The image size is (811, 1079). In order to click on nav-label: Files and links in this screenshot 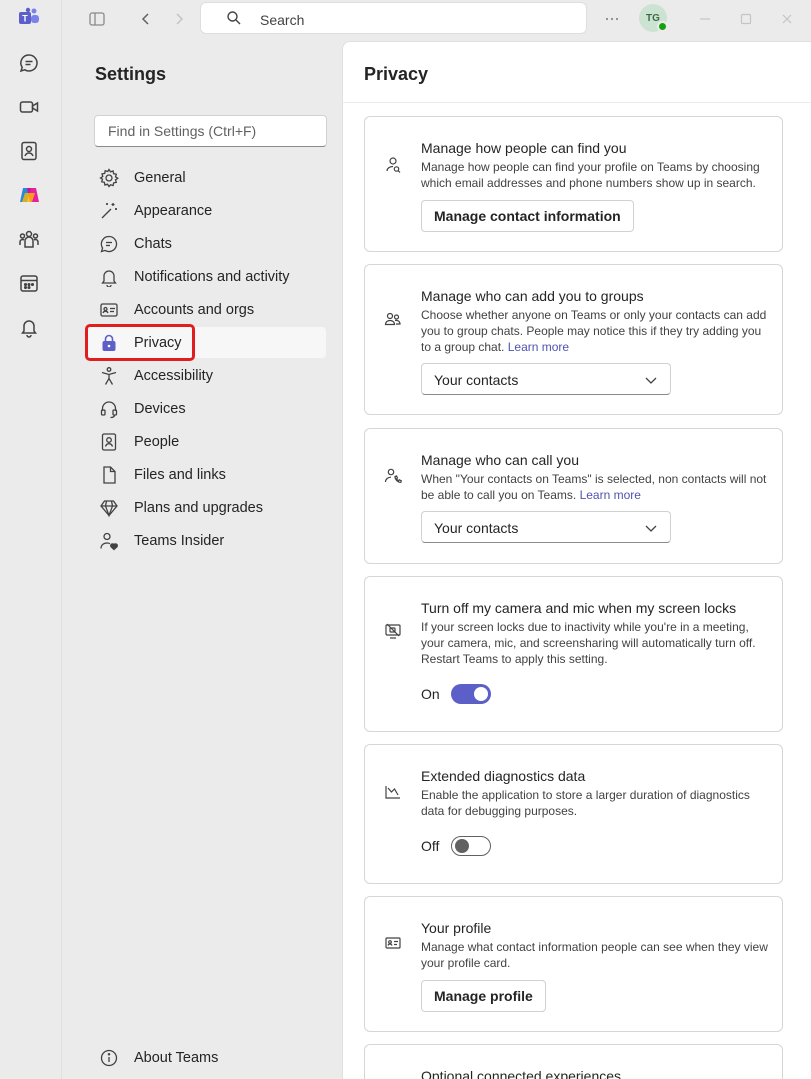, I will do `click(180, 474)`.